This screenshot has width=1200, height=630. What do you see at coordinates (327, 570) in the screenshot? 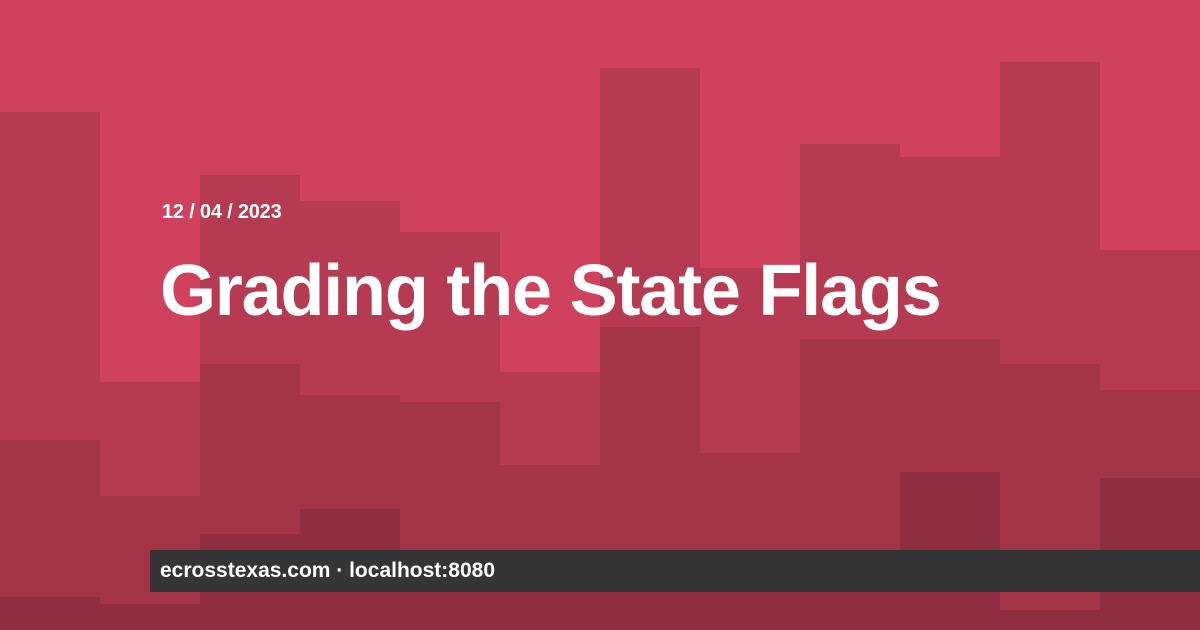
I see `site-domain: ecrosstexas.com · localhost:8080` at bounding box center [327, 570].